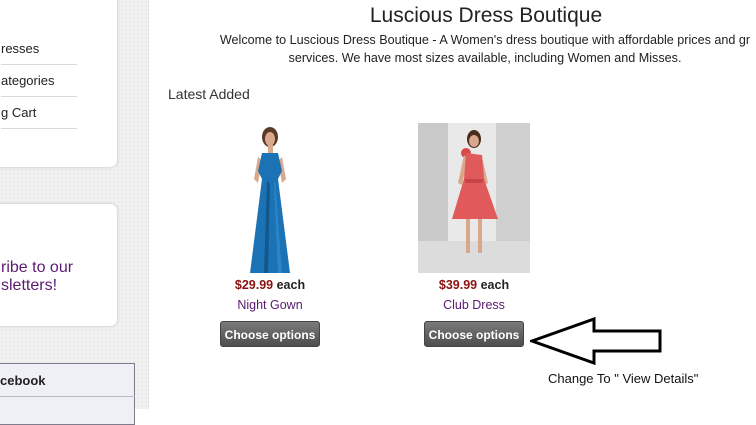  What do you see at coordinates (29, 285) in the screenshot?
I see `subscribe-line-2: sletters!` at bounding box center [29, 285].